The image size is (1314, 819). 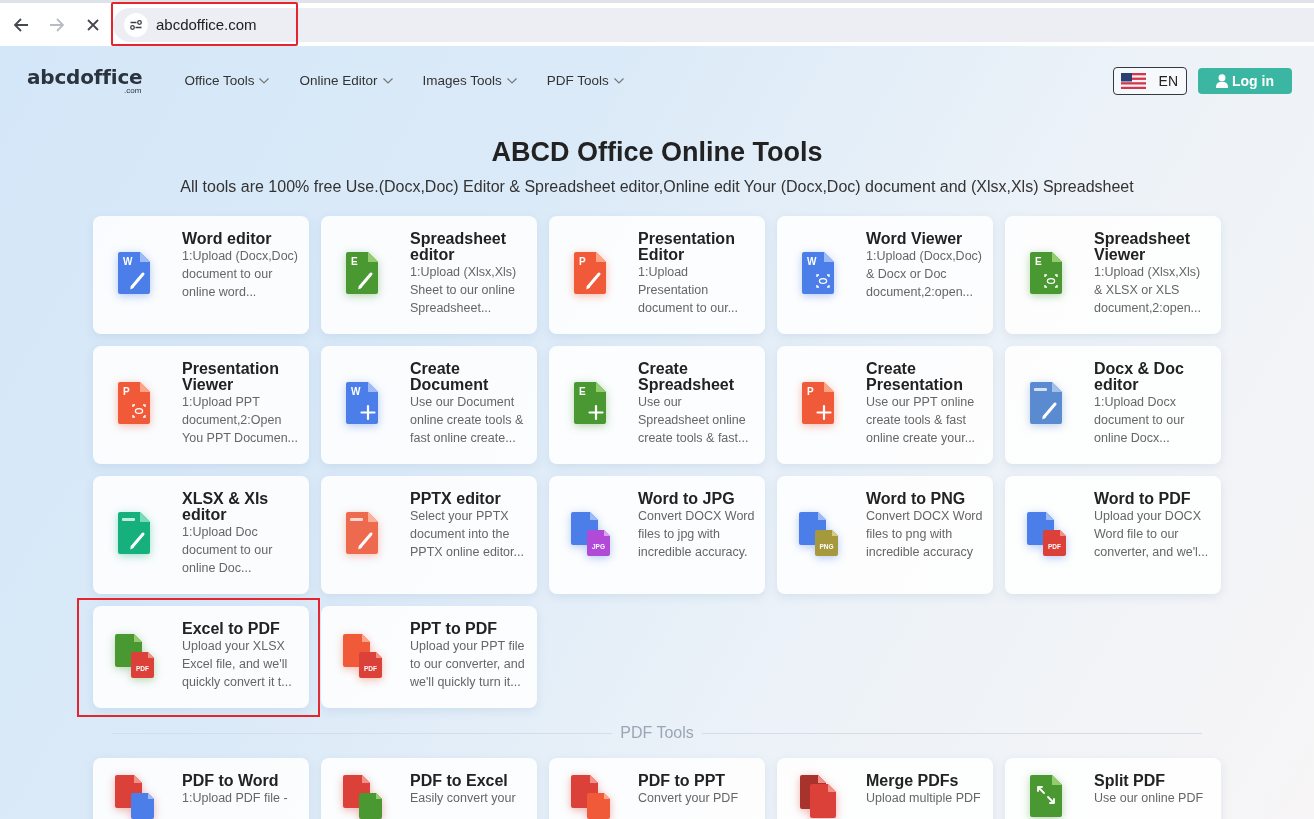 What do you see at coordinates (1130, 781) in the screenshot?
I see `tool-title: Split PDF` at bounding box center [1130, 781].